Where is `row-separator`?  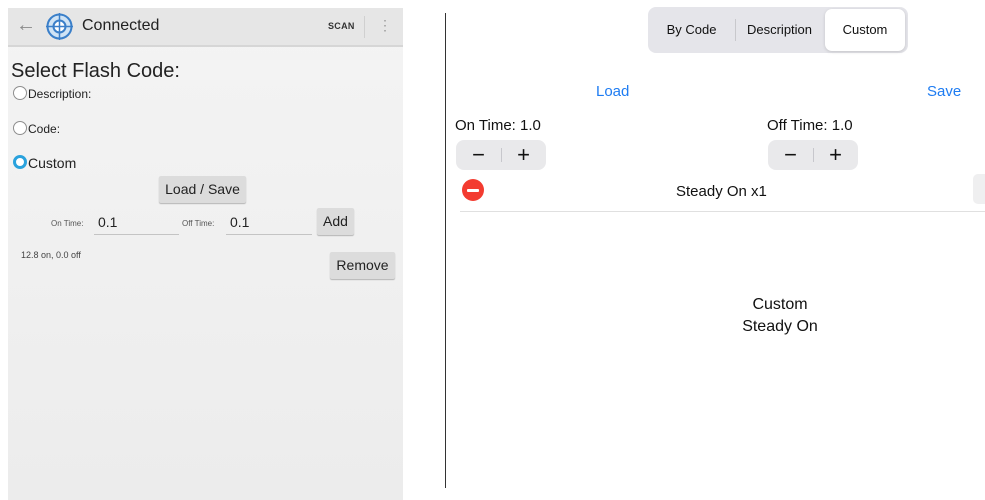
row-separator is located at coordinates (722, 211).